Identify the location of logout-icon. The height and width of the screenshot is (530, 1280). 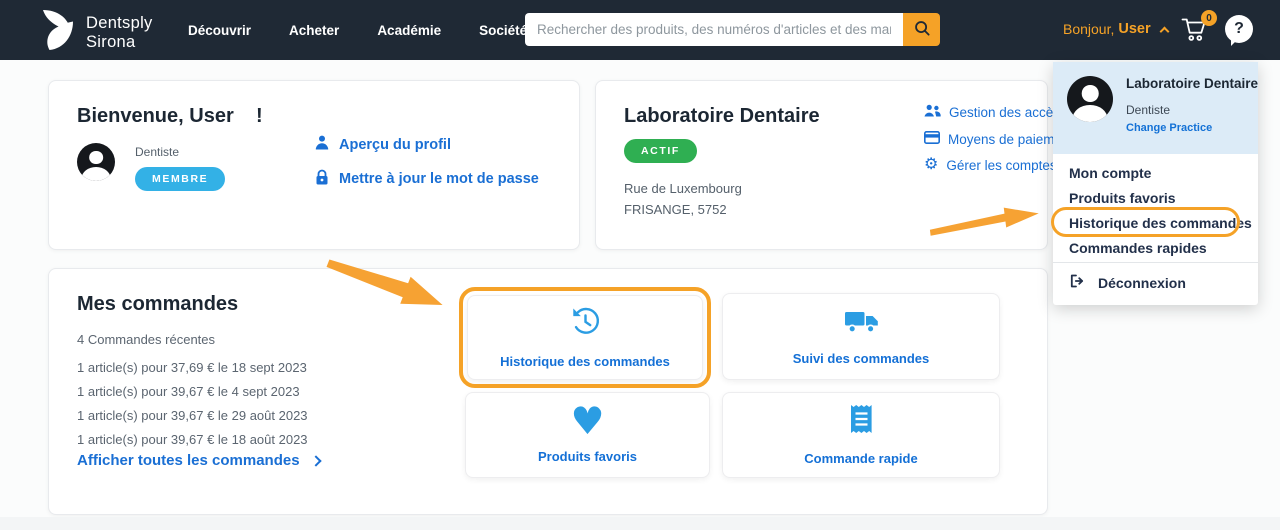
(1077, 282).